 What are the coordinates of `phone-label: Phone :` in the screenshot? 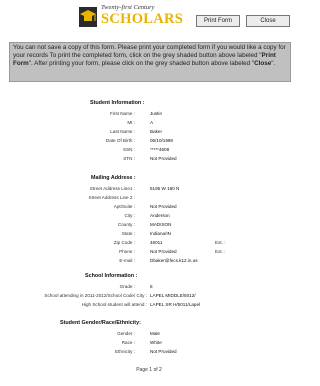 It's located at (127, 251).